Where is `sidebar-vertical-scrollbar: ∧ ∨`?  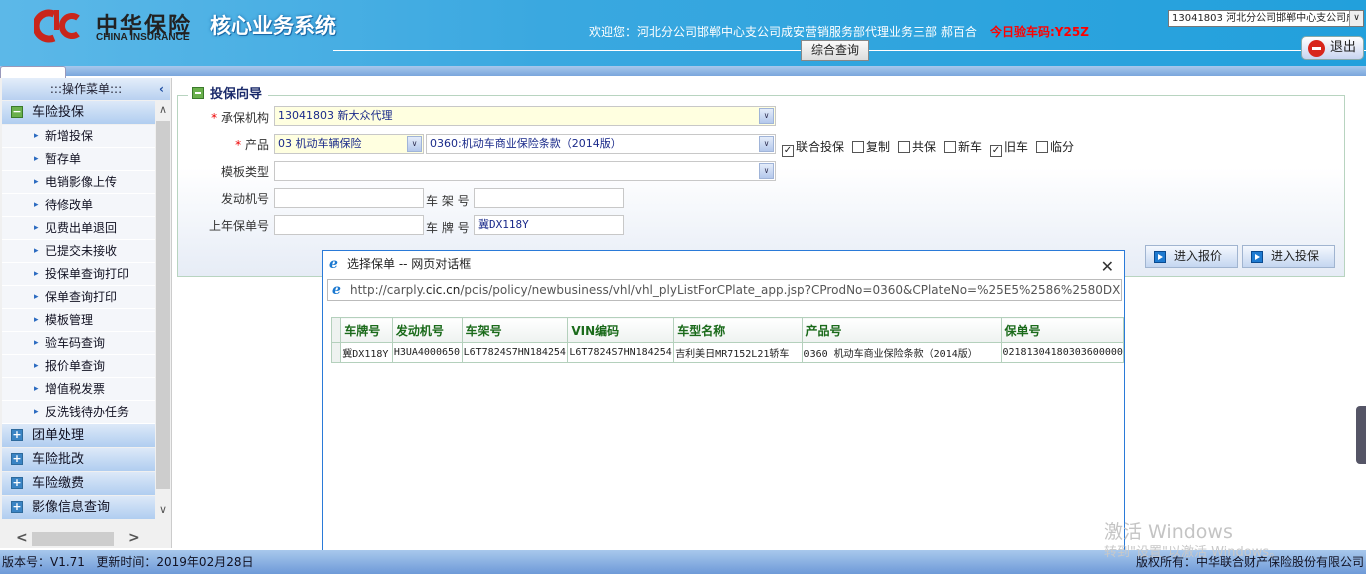
sidebar-vertical-scrollbar: ∧ ∨ is located at coordinates (163, 315).